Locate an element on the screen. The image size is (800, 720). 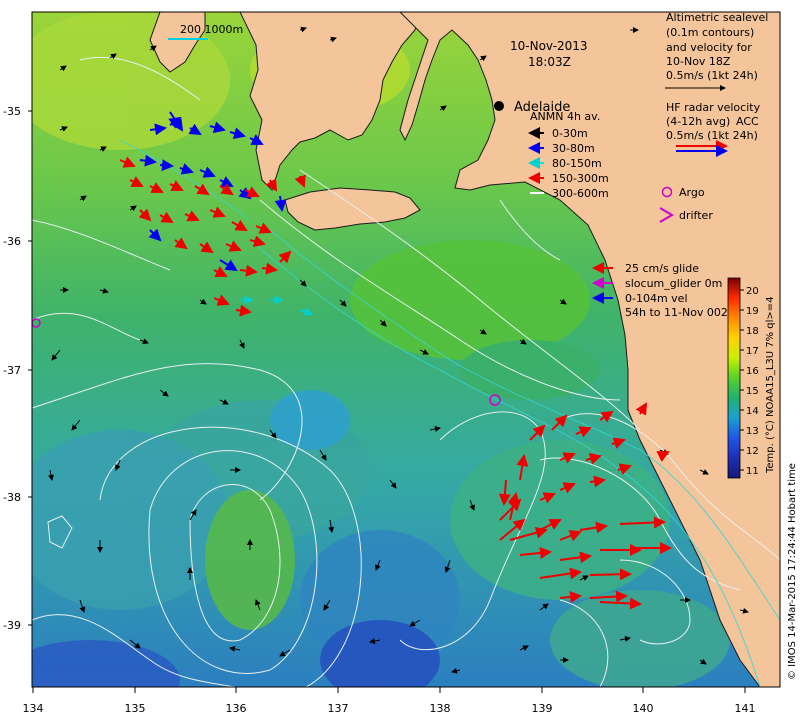
latitude-labels: -35 -36 -37 -38 -39 is located at coordinates (12, 368).